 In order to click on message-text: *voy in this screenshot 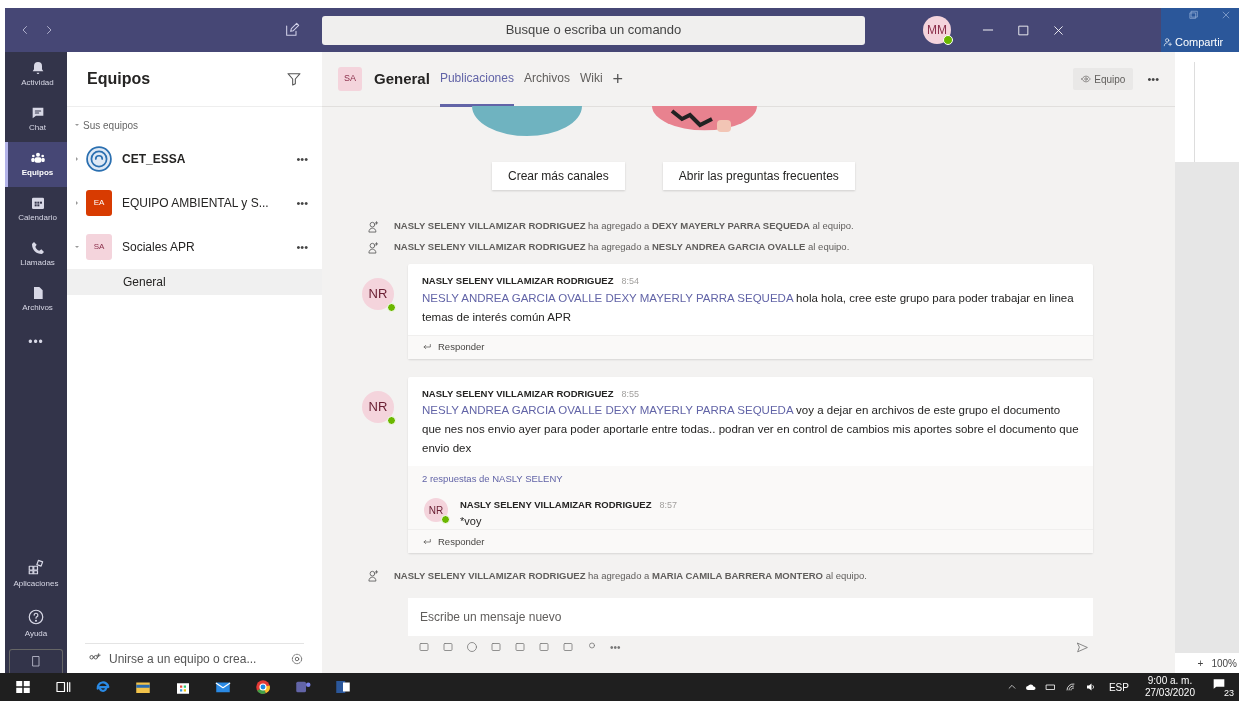, I will do `click(471, 521)`.